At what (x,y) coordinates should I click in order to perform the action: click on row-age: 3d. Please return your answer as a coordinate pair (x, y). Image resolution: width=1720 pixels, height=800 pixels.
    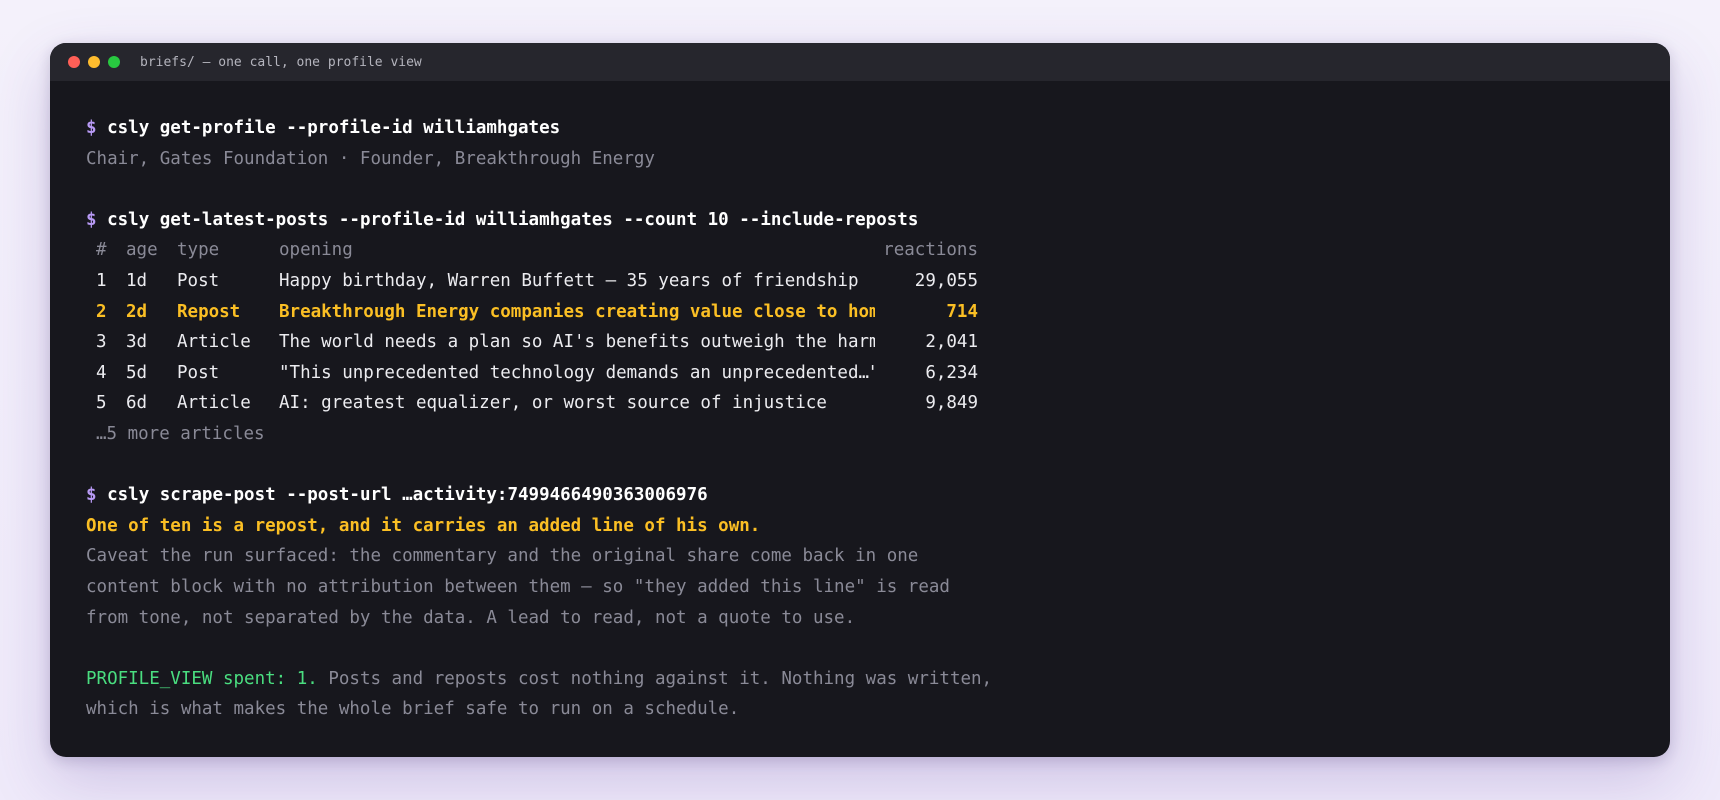
    Looking at the image, I should click on (137, 342).